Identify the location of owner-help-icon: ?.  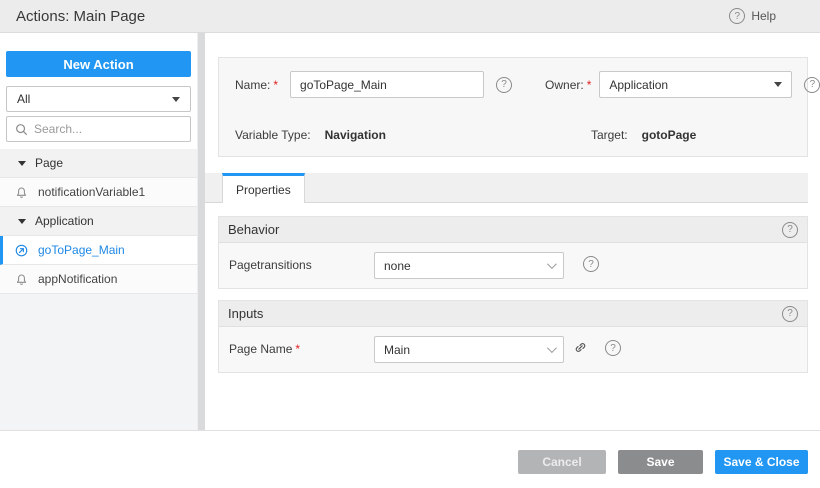
(812, 84).